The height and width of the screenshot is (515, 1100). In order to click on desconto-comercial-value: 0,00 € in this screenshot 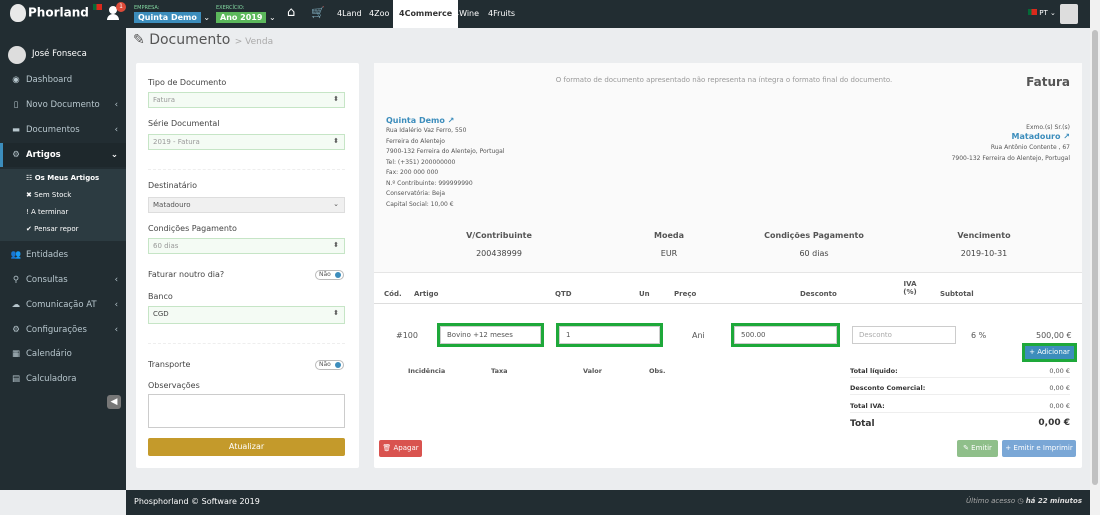, I will do `click(1059, 388)`.